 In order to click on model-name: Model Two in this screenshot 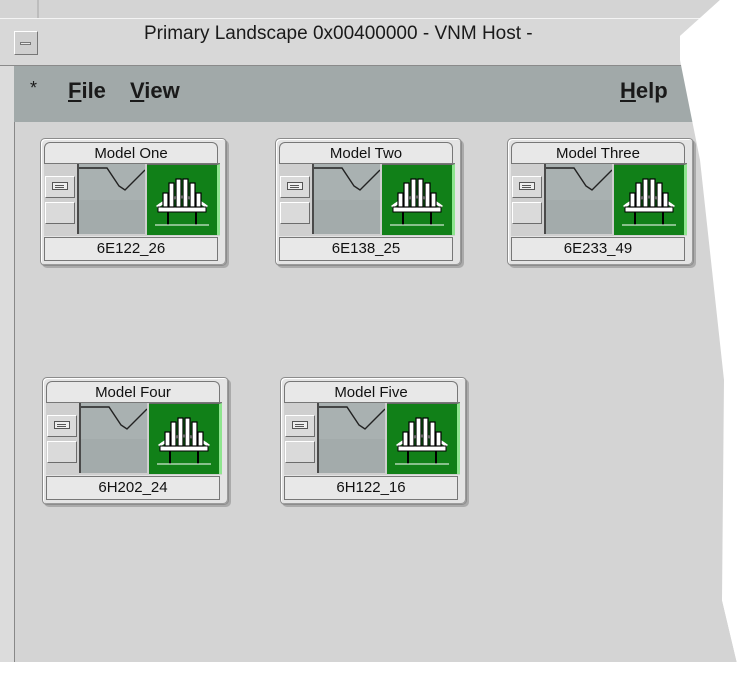, I will do `click(366, 152)`.